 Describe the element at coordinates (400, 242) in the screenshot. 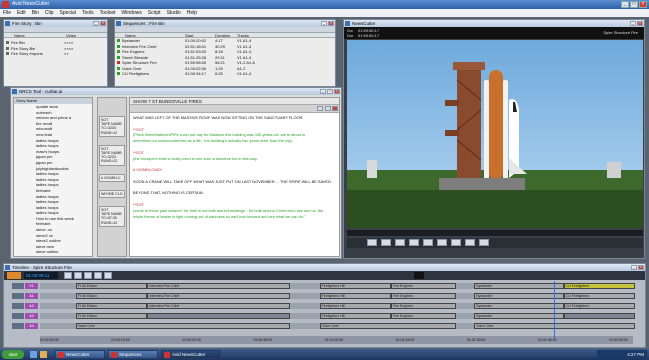

I see `play-button` at that location.